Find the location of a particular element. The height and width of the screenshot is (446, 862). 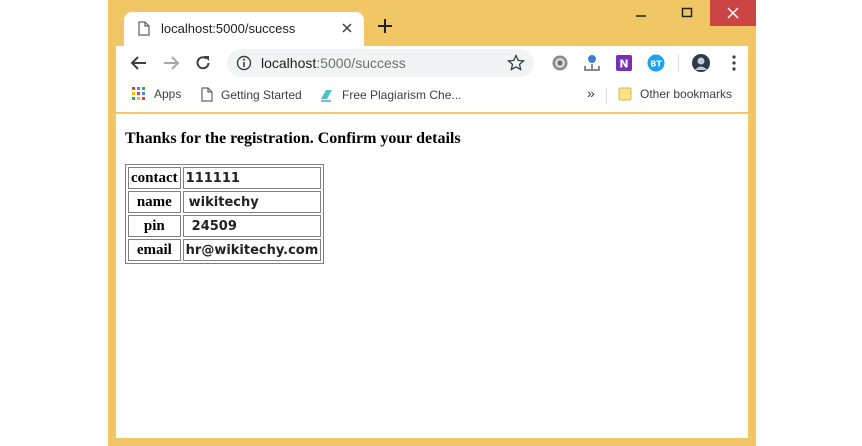

minimize-icon is located at coordinates (641, 16).